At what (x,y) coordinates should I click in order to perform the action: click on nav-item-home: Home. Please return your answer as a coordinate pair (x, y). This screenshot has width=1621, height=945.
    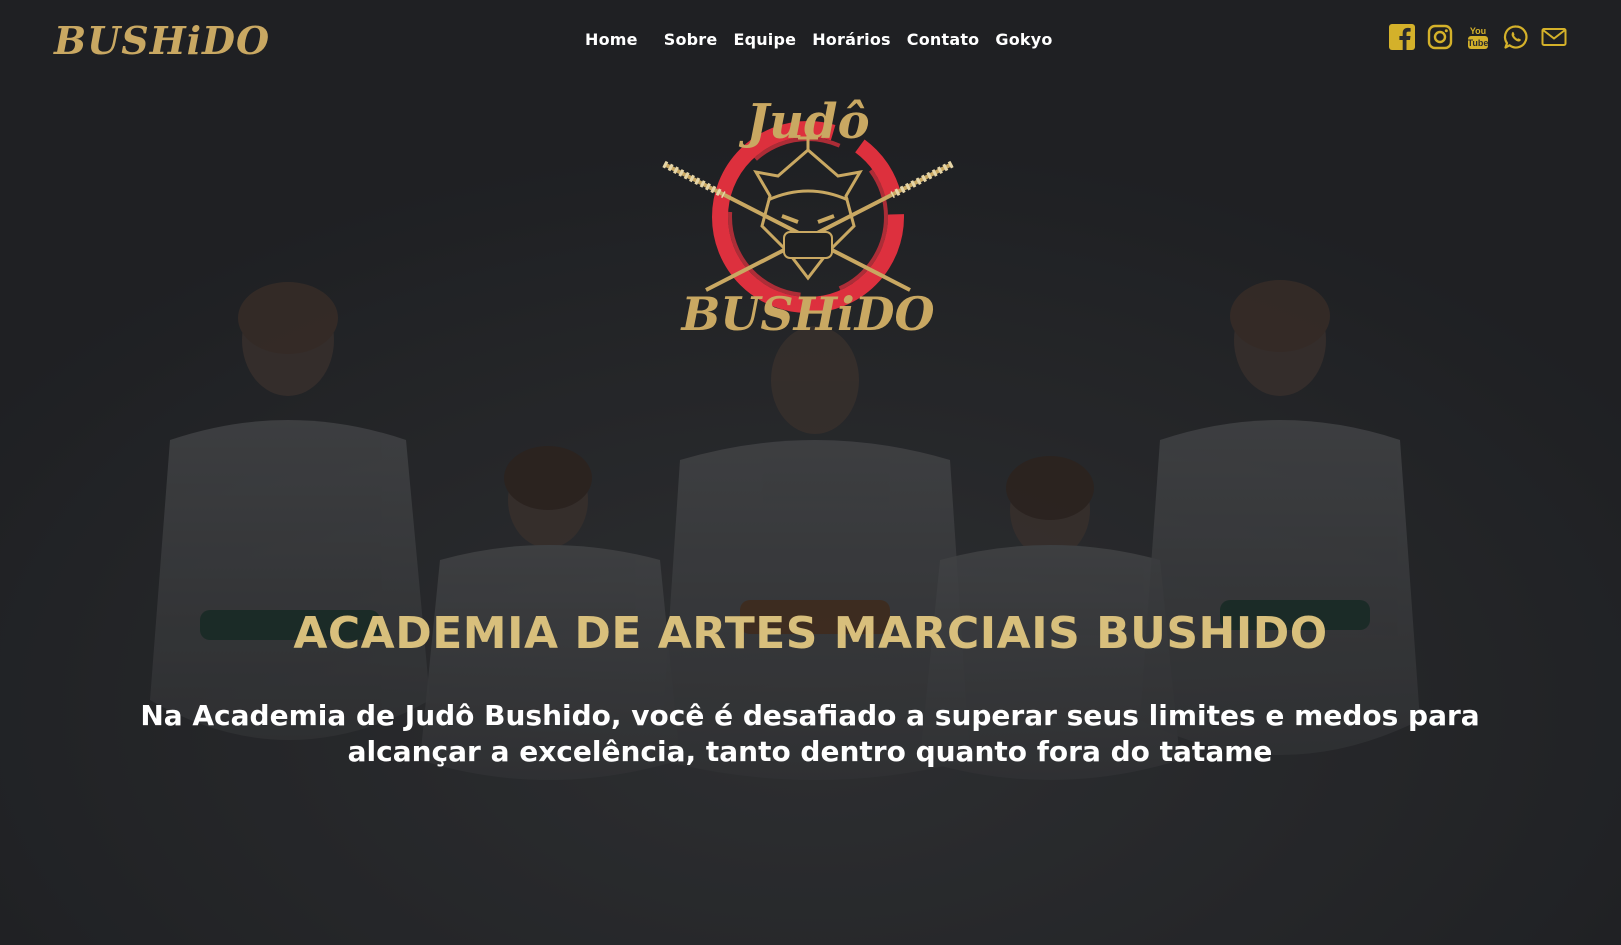
    Looking at the image, I should click on (611, 39).